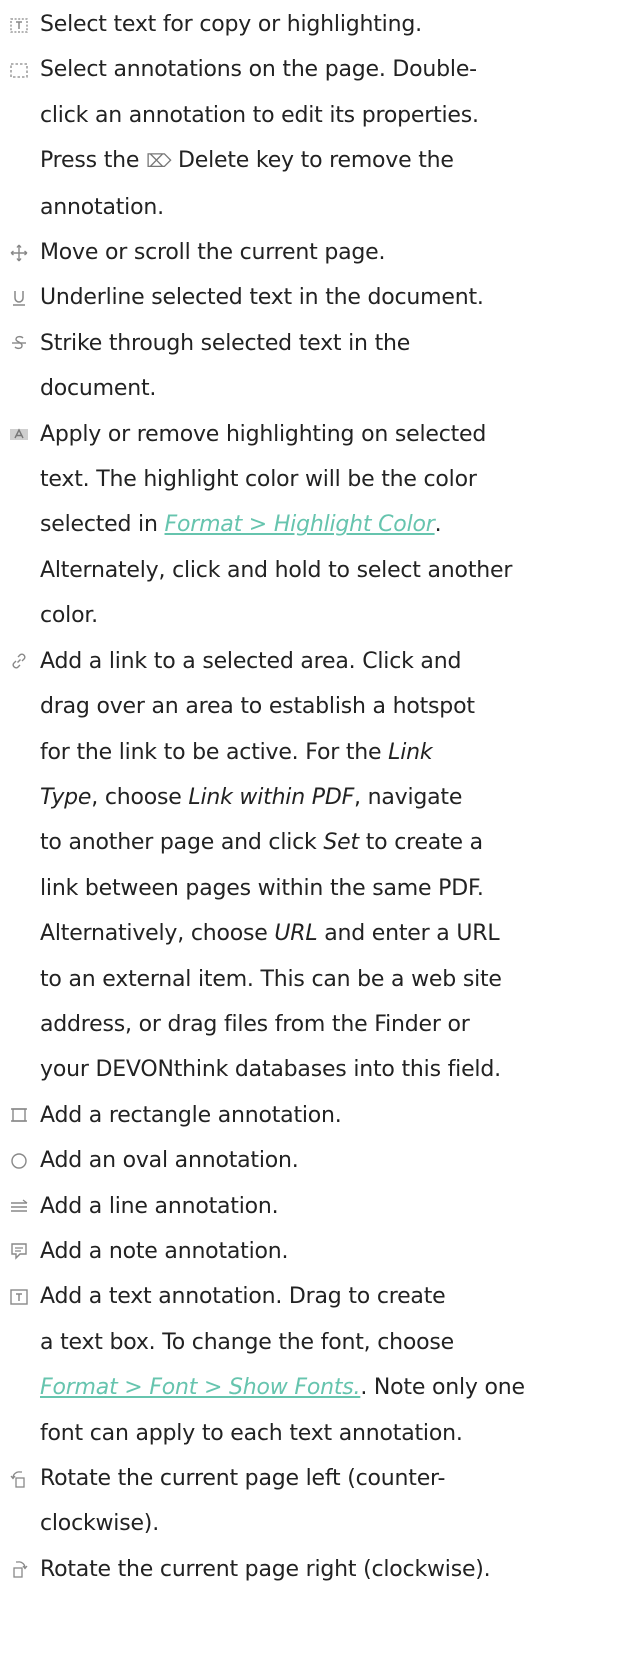  What do you see at coordinates (262, 888) in the screenshot?
I see `item-text: link between pages within the same PDF.` at bounding box center [262, 888].